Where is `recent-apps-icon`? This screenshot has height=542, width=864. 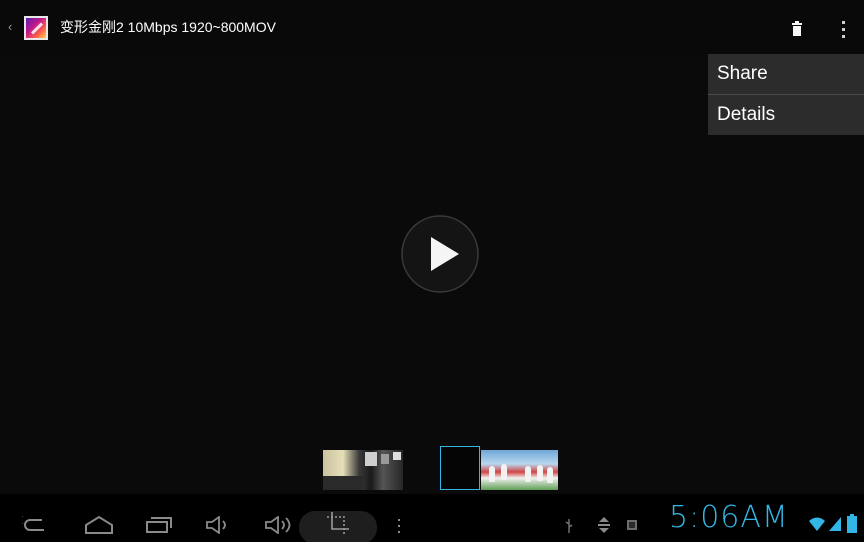 recent-apps-icon is located at coordinates (159, 525).